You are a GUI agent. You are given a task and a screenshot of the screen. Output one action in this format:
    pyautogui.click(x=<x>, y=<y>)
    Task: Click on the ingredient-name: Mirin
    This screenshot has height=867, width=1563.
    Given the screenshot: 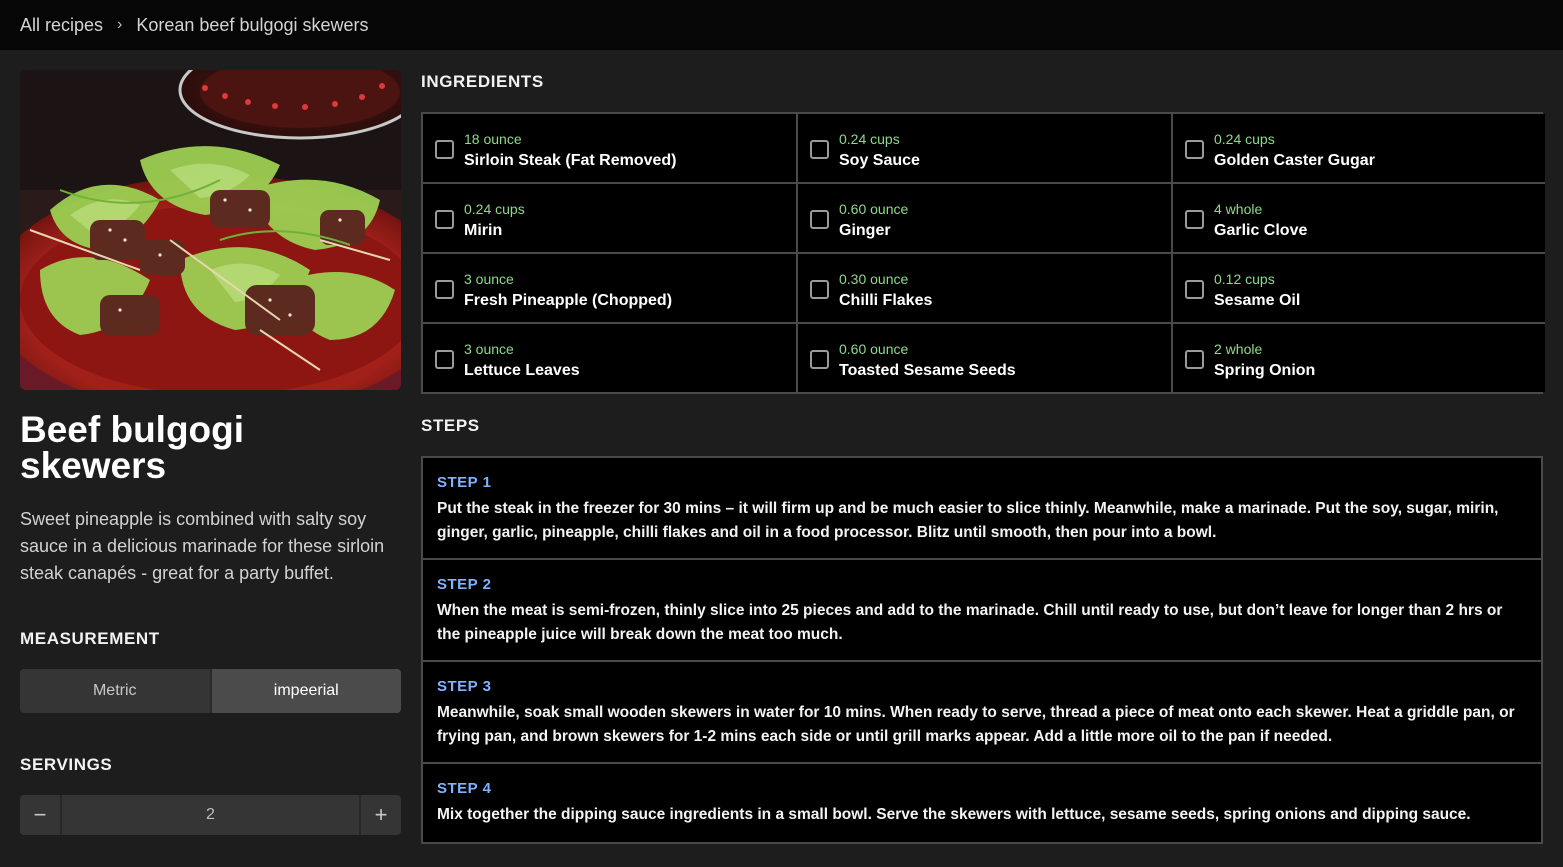 What is the action you would take?
    pyautogui.click(x=483, y=230)
    